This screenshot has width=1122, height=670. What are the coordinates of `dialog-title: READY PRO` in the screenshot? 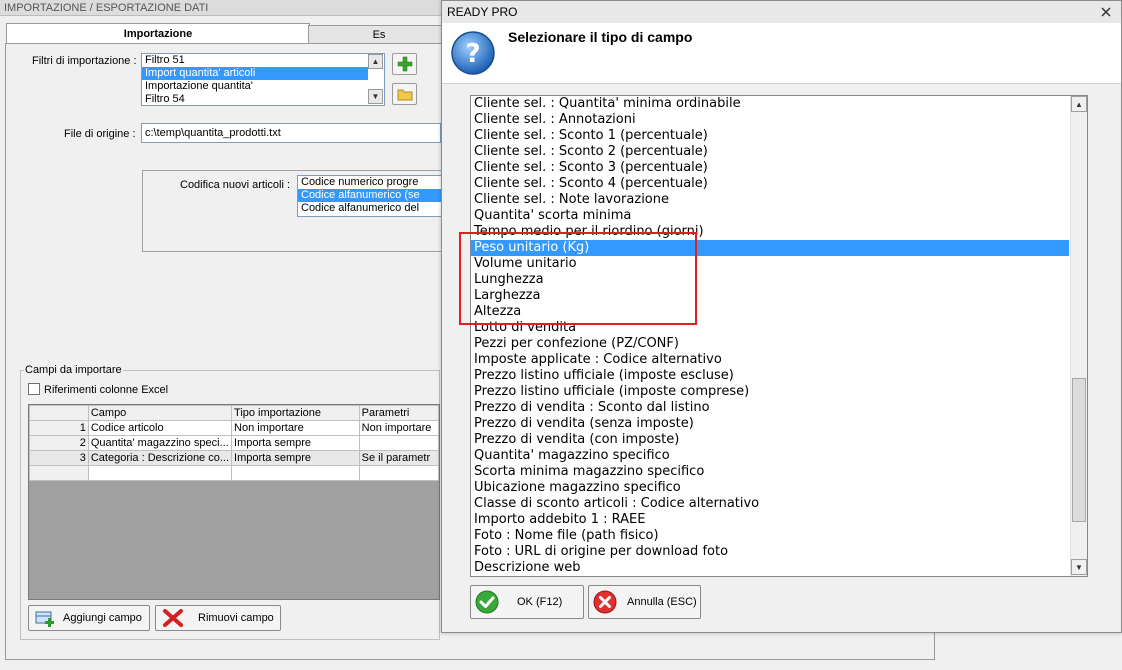 It's located at (781, 12).